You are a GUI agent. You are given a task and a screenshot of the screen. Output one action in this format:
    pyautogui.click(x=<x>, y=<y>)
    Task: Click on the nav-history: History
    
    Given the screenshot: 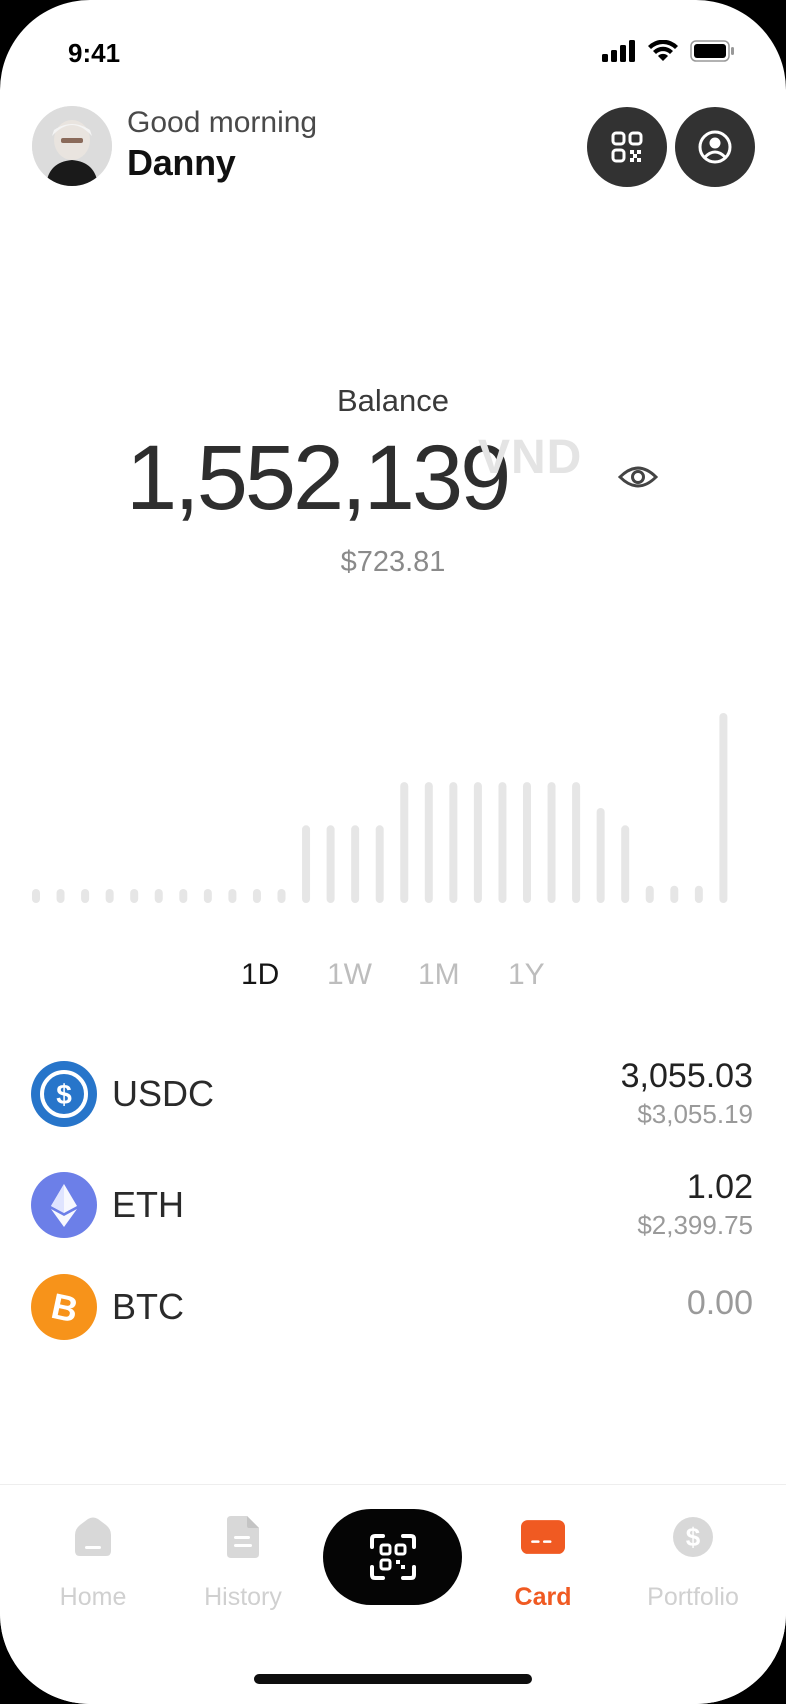 What is the action you would take?
    pyautogui.click(x=243, y=1563)
    